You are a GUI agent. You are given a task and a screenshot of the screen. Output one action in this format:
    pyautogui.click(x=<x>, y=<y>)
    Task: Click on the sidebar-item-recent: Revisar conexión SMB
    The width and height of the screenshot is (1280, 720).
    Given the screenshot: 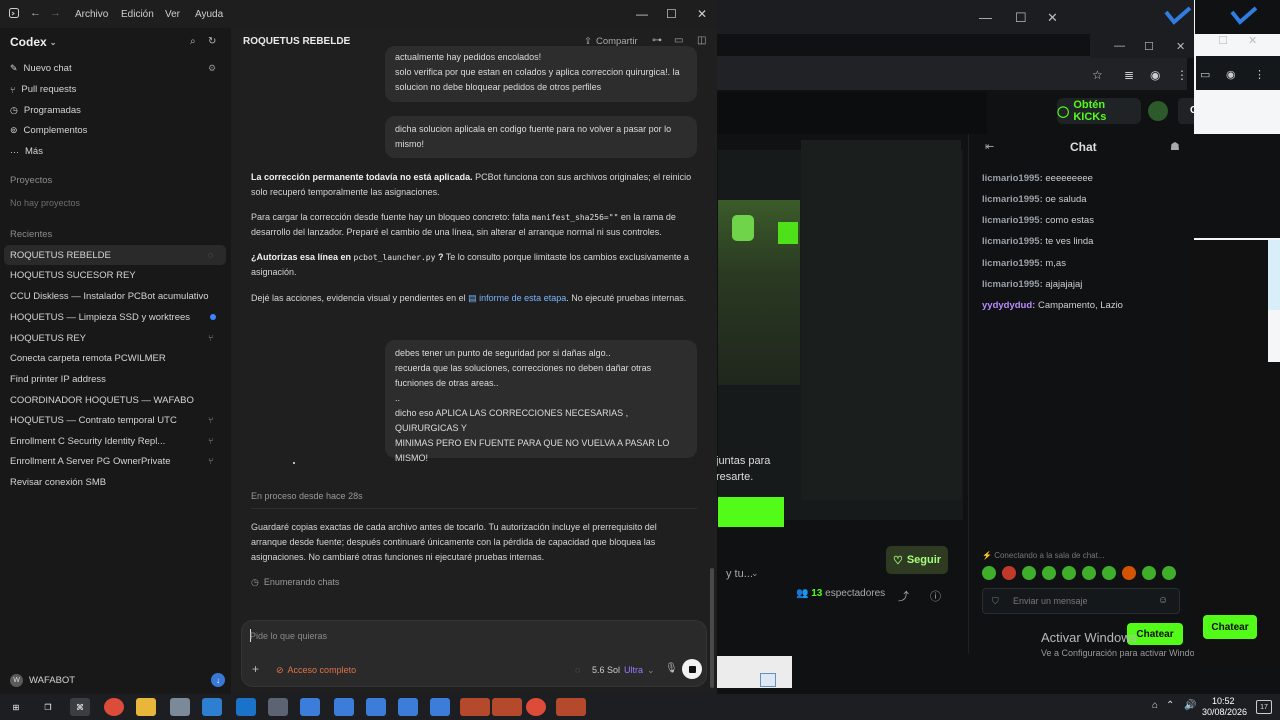 What is the action you would take?
    pyautogui.click(x=58, y=482)
    